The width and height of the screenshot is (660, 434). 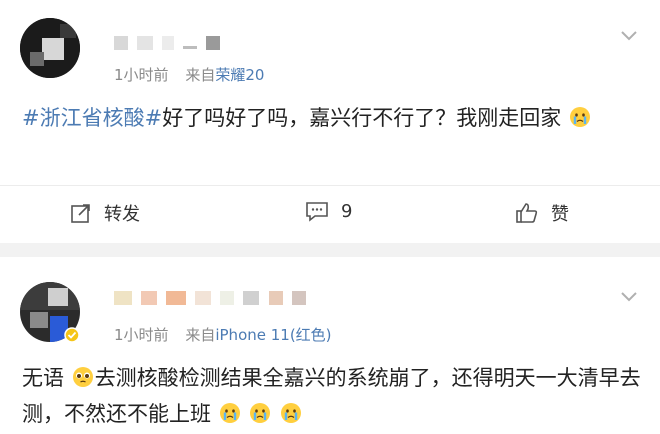 I want to click on post-text-part2: 去测核酸检测结果全嘉兴的系统崩了，还得明天一大清早去测，不然还不能上班, so click(x=331, y=396).